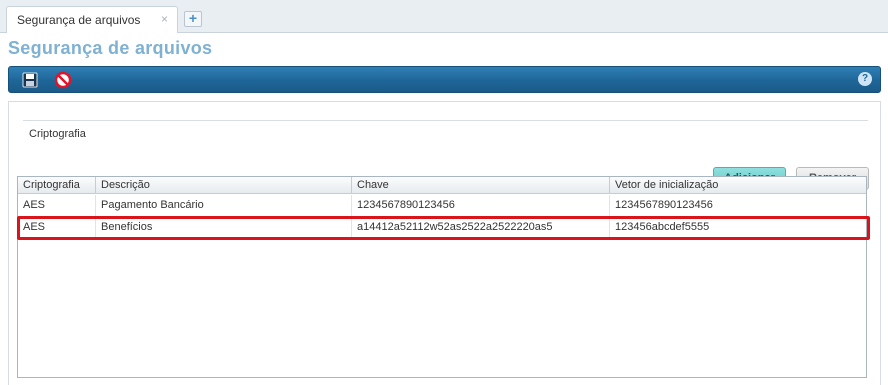  Describe the element at coordinates (481, 205) in the screenshot. I see `cell-chave: 1234567890123456` at that location.